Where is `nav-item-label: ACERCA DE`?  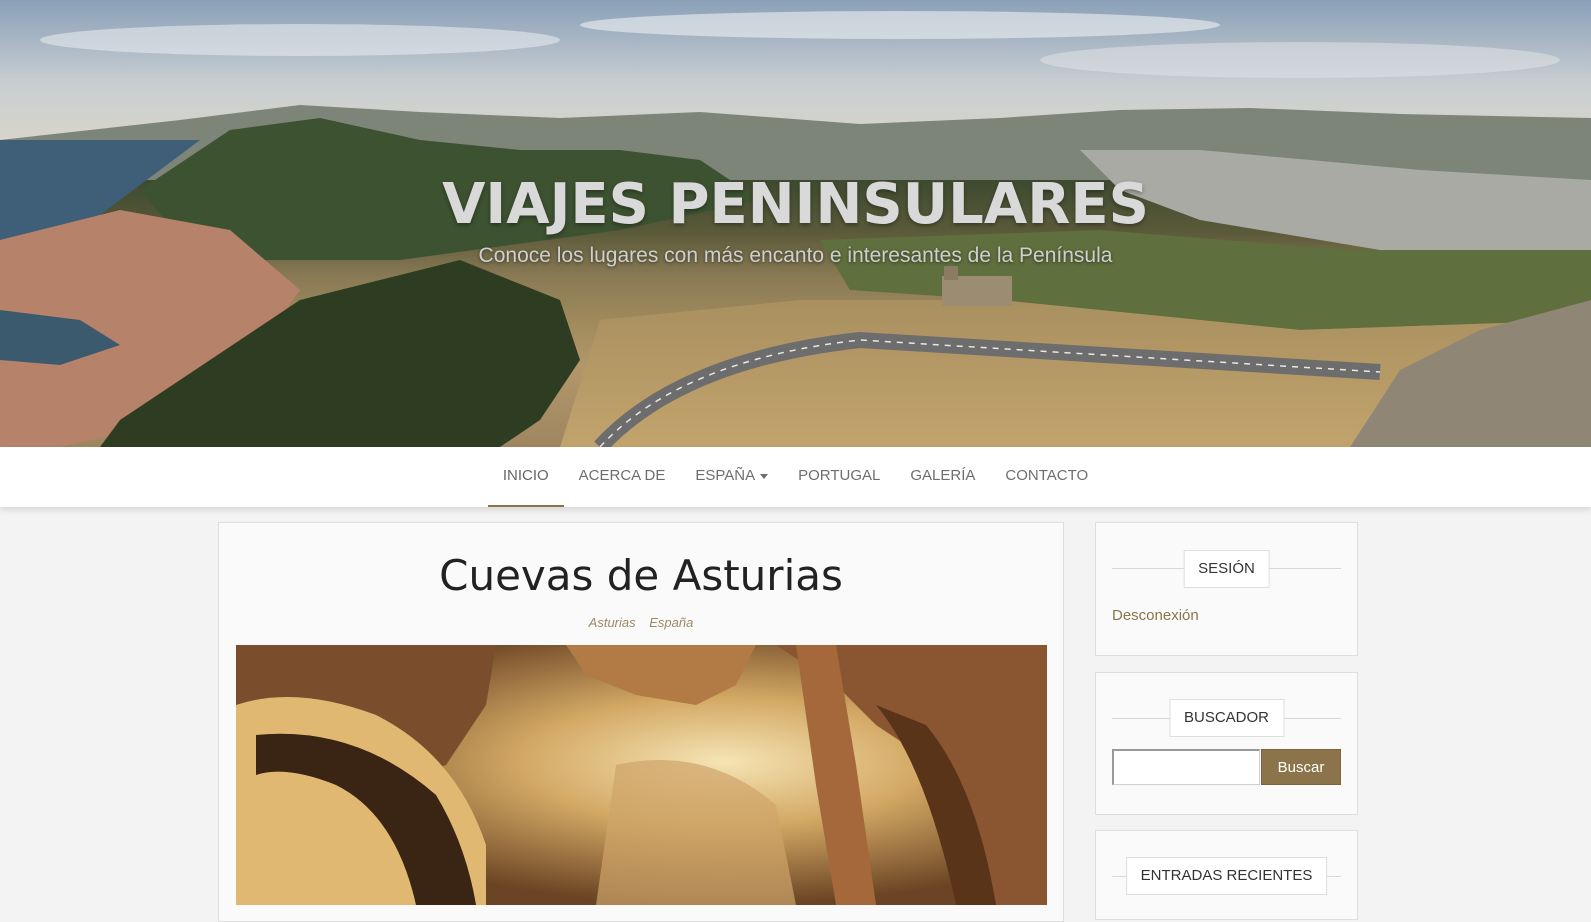
nav-item-label: ACERCA DE is located at coordinates (622, 475).